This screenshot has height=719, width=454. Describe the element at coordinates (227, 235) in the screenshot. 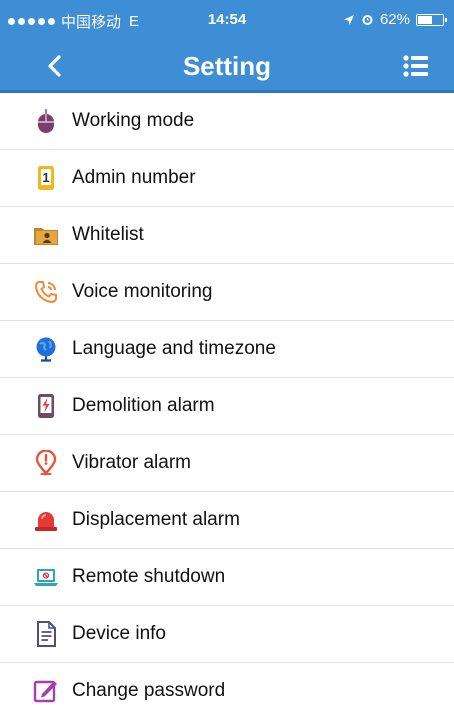

I see `setting-whitelist: Whitelist` at that location.